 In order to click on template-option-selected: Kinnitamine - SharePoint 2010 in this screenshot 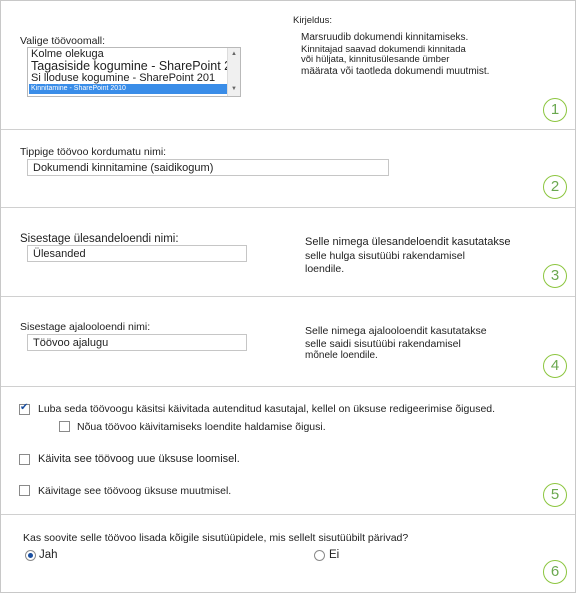, I will do `click(128, 89)`.